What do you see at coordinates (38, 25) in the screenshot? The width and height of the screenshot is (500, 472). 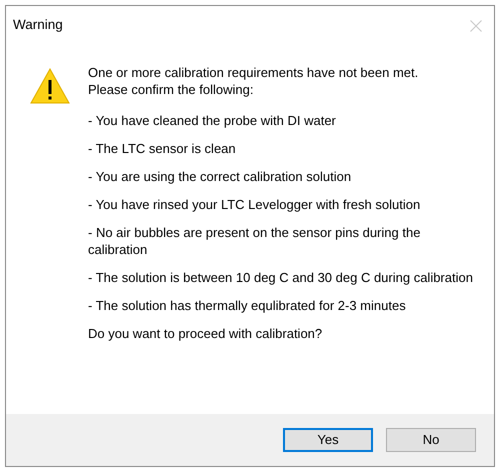 I see `window-title: Warning` at bounding box center [38, 25].